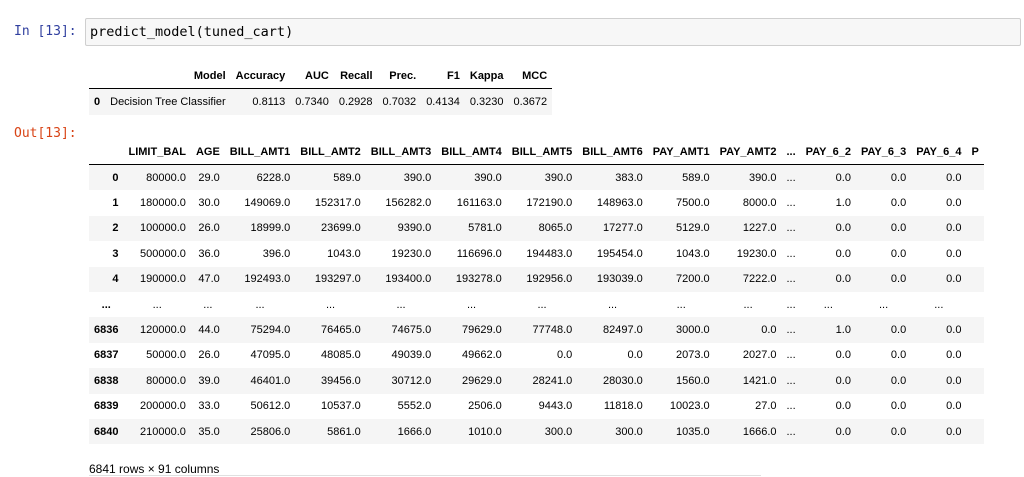 The width and height of the screenshot is (1024, 477). Describe the element at coordinates (157, 228) in the screenshot. I see `table-cell: 100000.0` at that location.